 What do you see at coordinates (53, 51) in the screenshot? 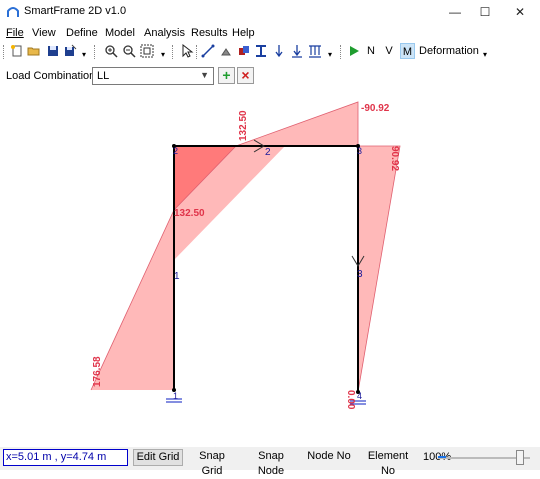
I see `save-icon` at bounding box center [53, 51].